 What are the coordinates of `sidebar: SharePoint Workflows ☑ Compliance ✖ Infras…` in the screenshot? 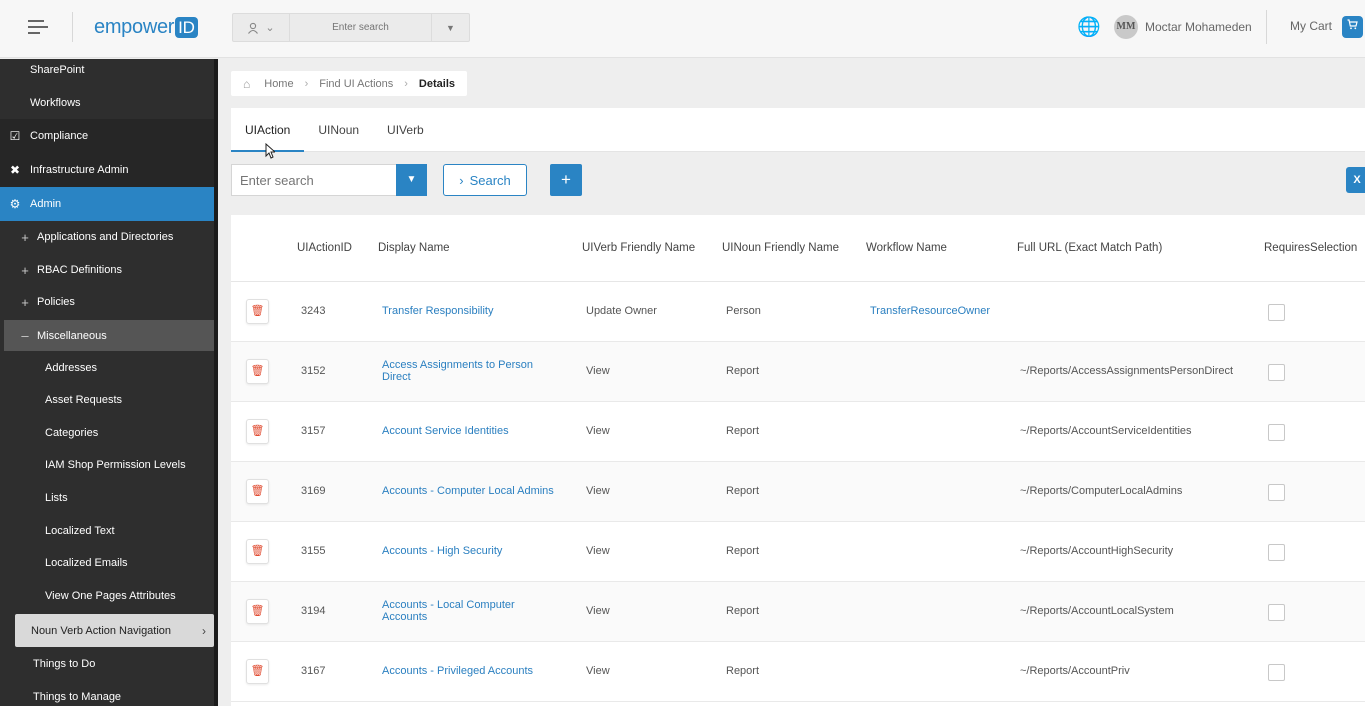 It's located at (107, 382).